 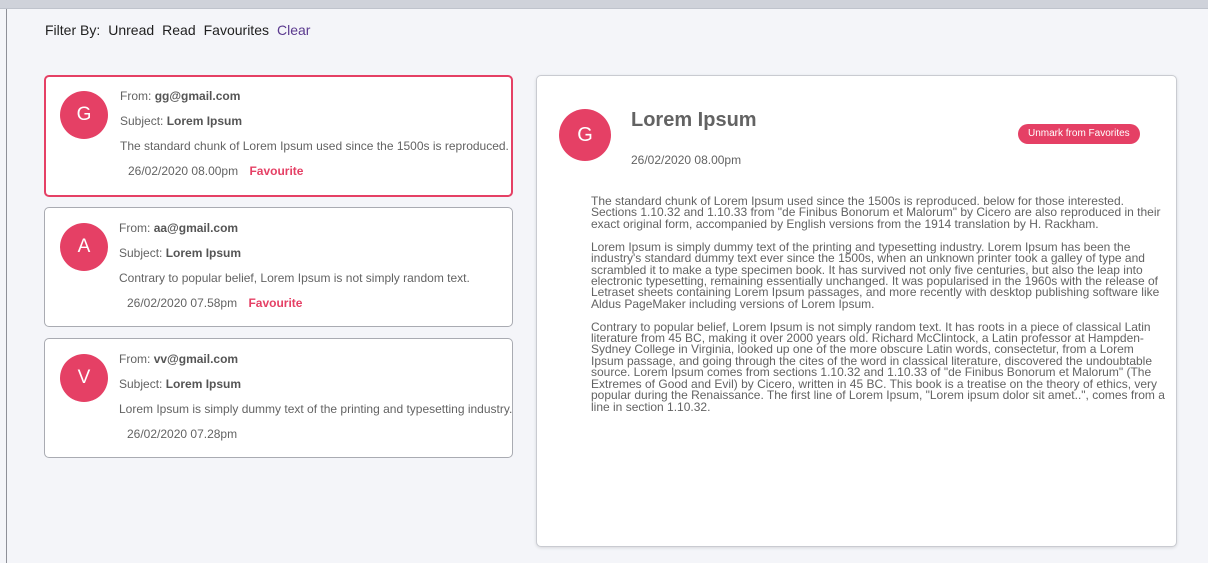 What do you see at coordinates (585, 135) in the screenshot?
I see `detail-avatar: G` at bounding box center [585, 135].